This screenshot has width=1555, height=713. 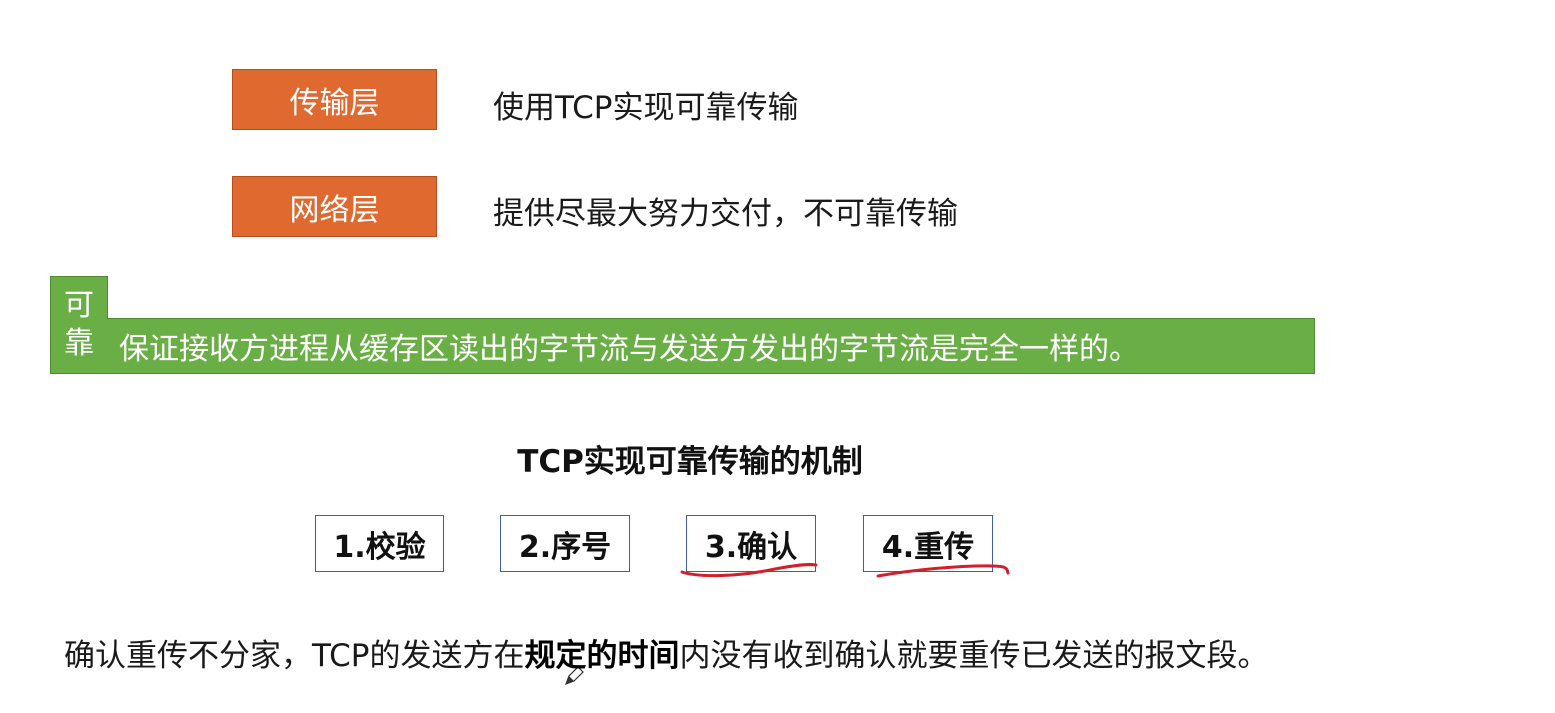 What do you see at coordinates (928, 547) in the screenshot?
I see `mechanism-label: 4.重传` at bounding box center [928, 547].